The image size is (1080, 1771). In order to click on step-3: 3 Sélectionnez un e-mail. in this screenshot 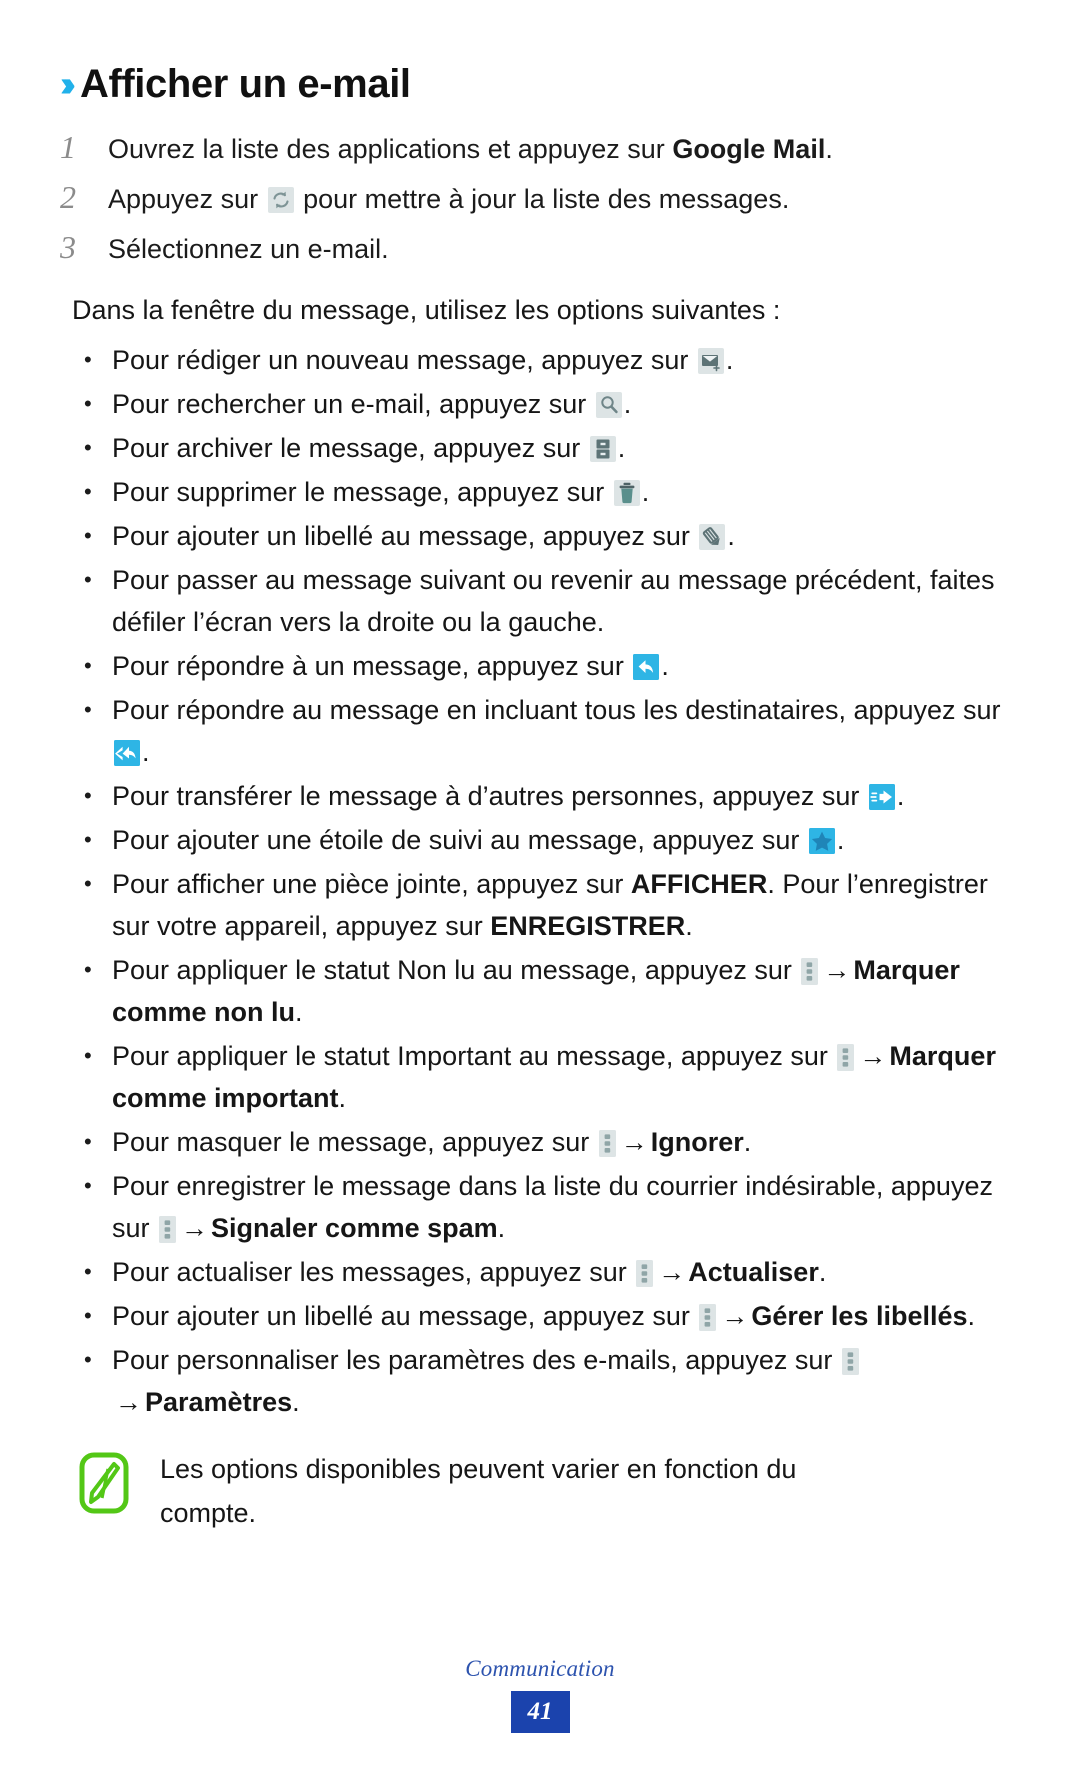, I will do `click(540, 248)`.